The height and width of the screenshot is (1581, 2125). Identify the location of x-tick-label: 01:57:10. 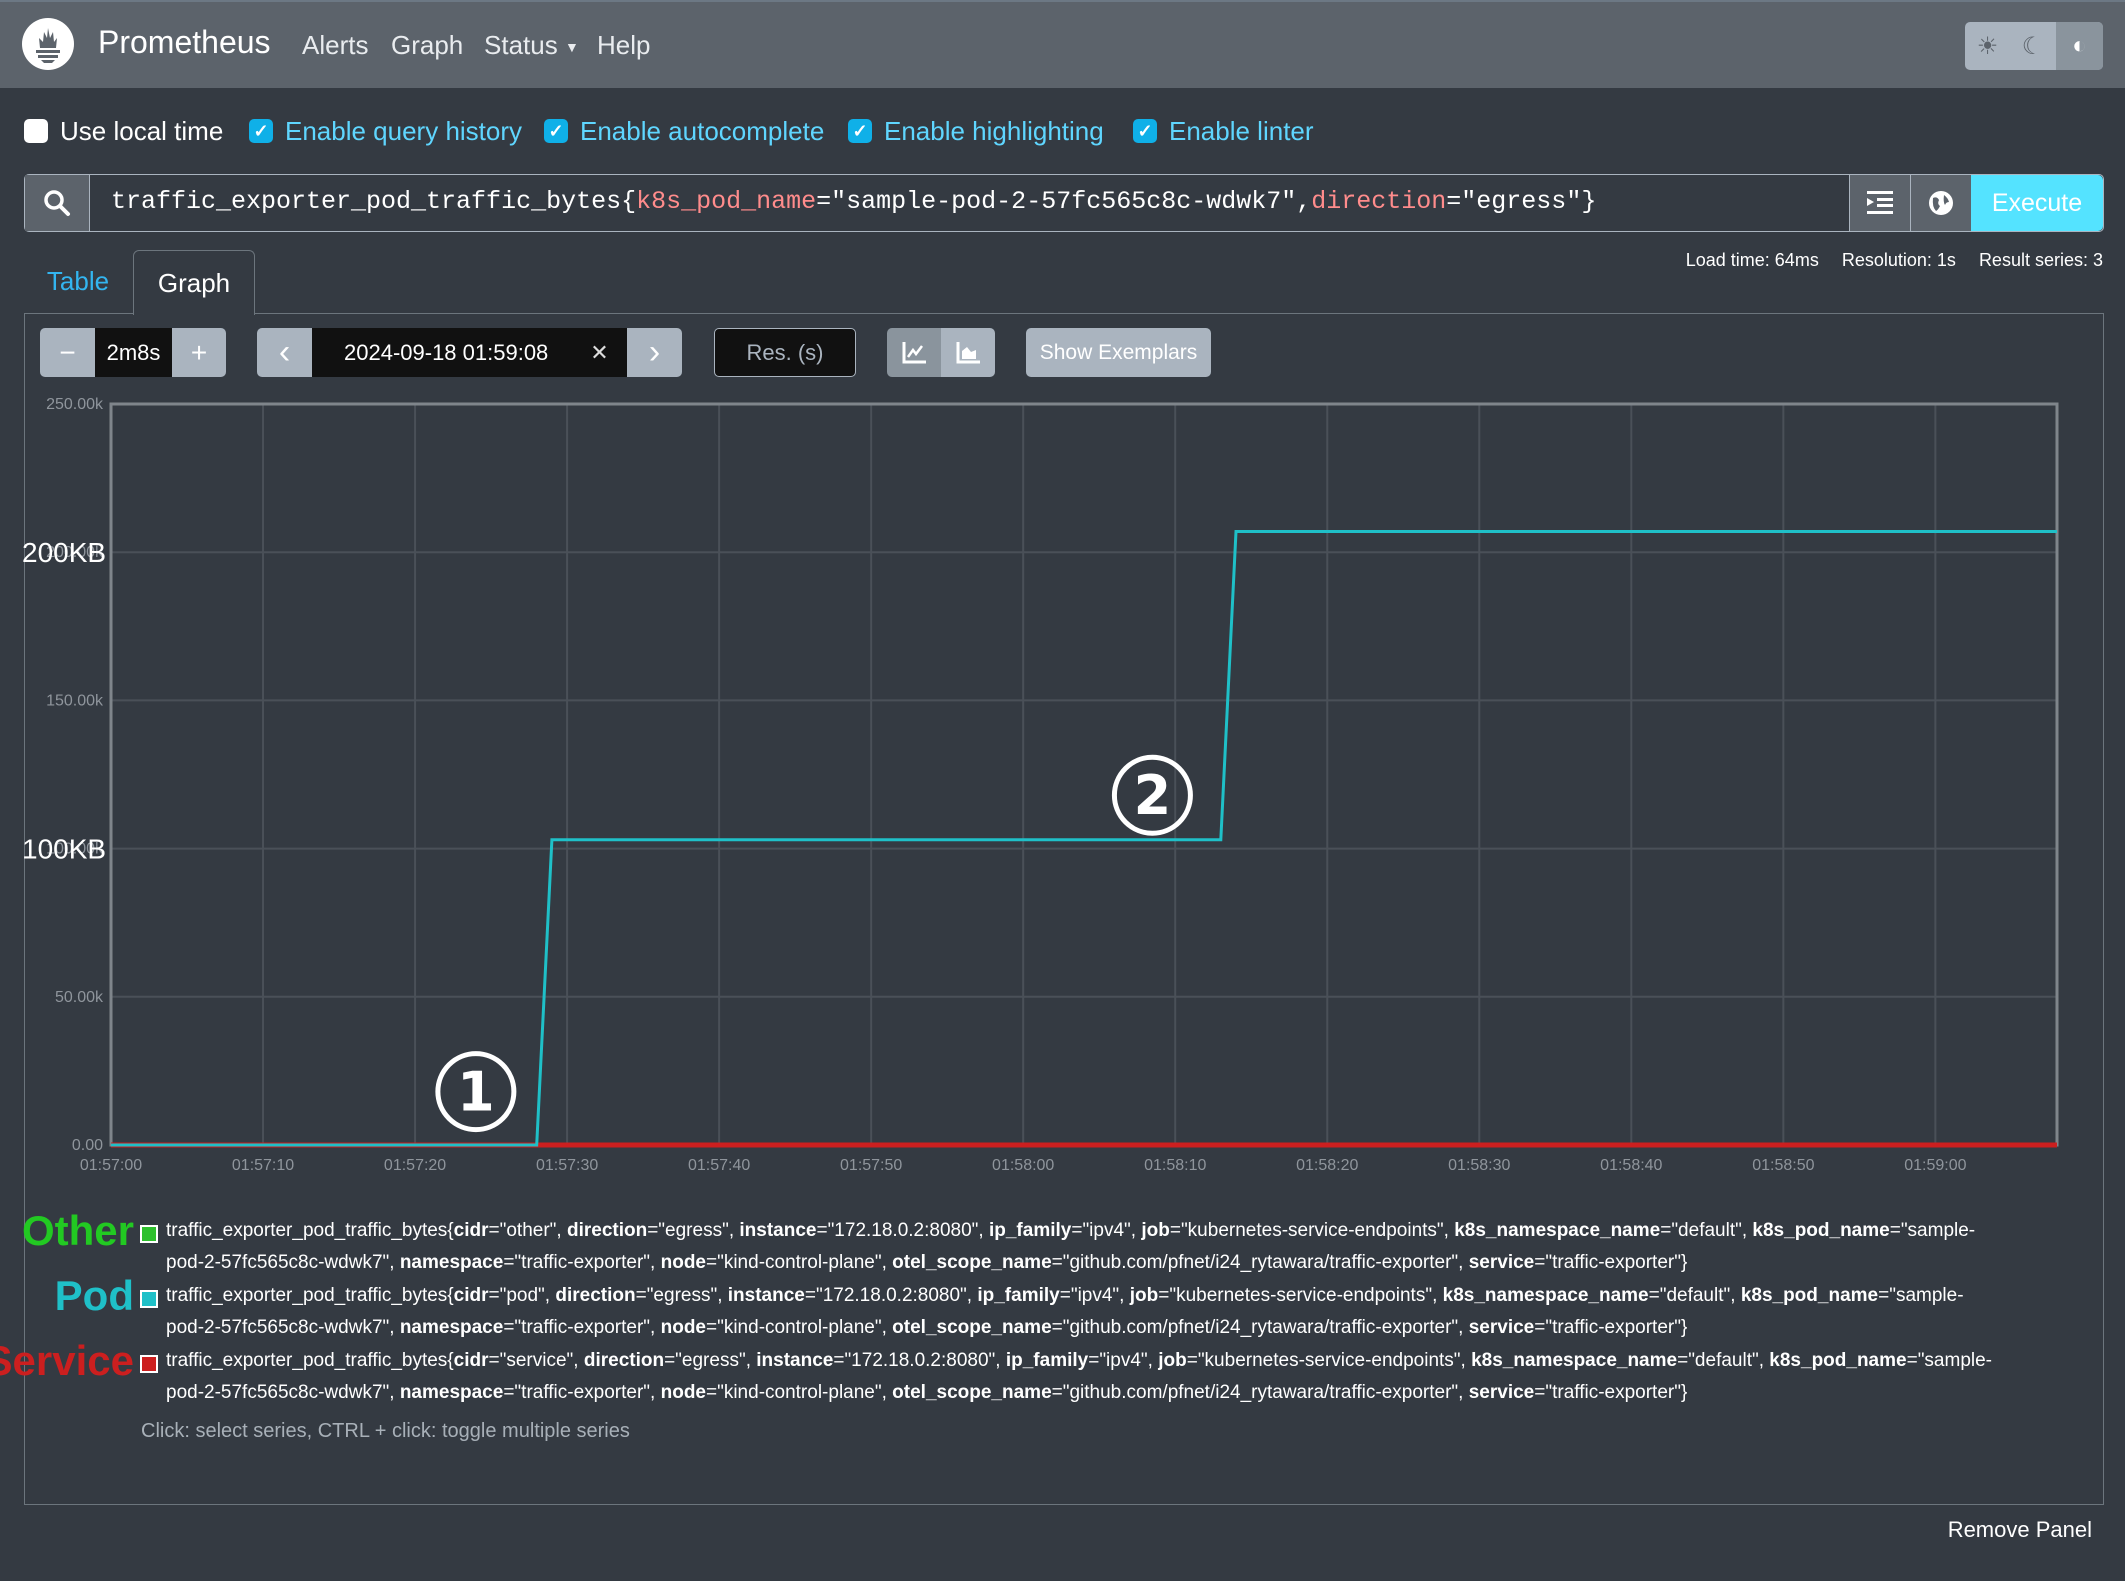
(263, 1165).